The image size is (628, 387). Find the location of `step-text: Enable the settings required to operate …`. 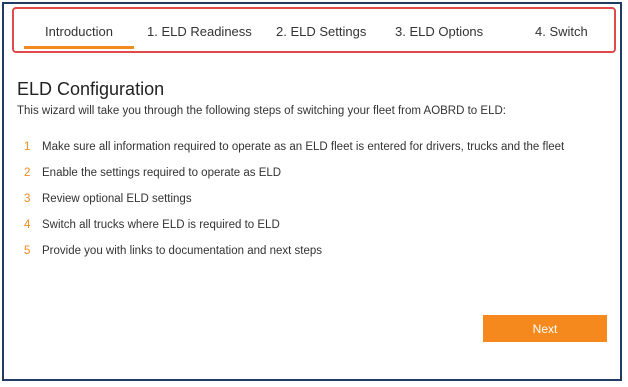

step-text: Enable the settings required to operate … is located at coordinates (162, 173).